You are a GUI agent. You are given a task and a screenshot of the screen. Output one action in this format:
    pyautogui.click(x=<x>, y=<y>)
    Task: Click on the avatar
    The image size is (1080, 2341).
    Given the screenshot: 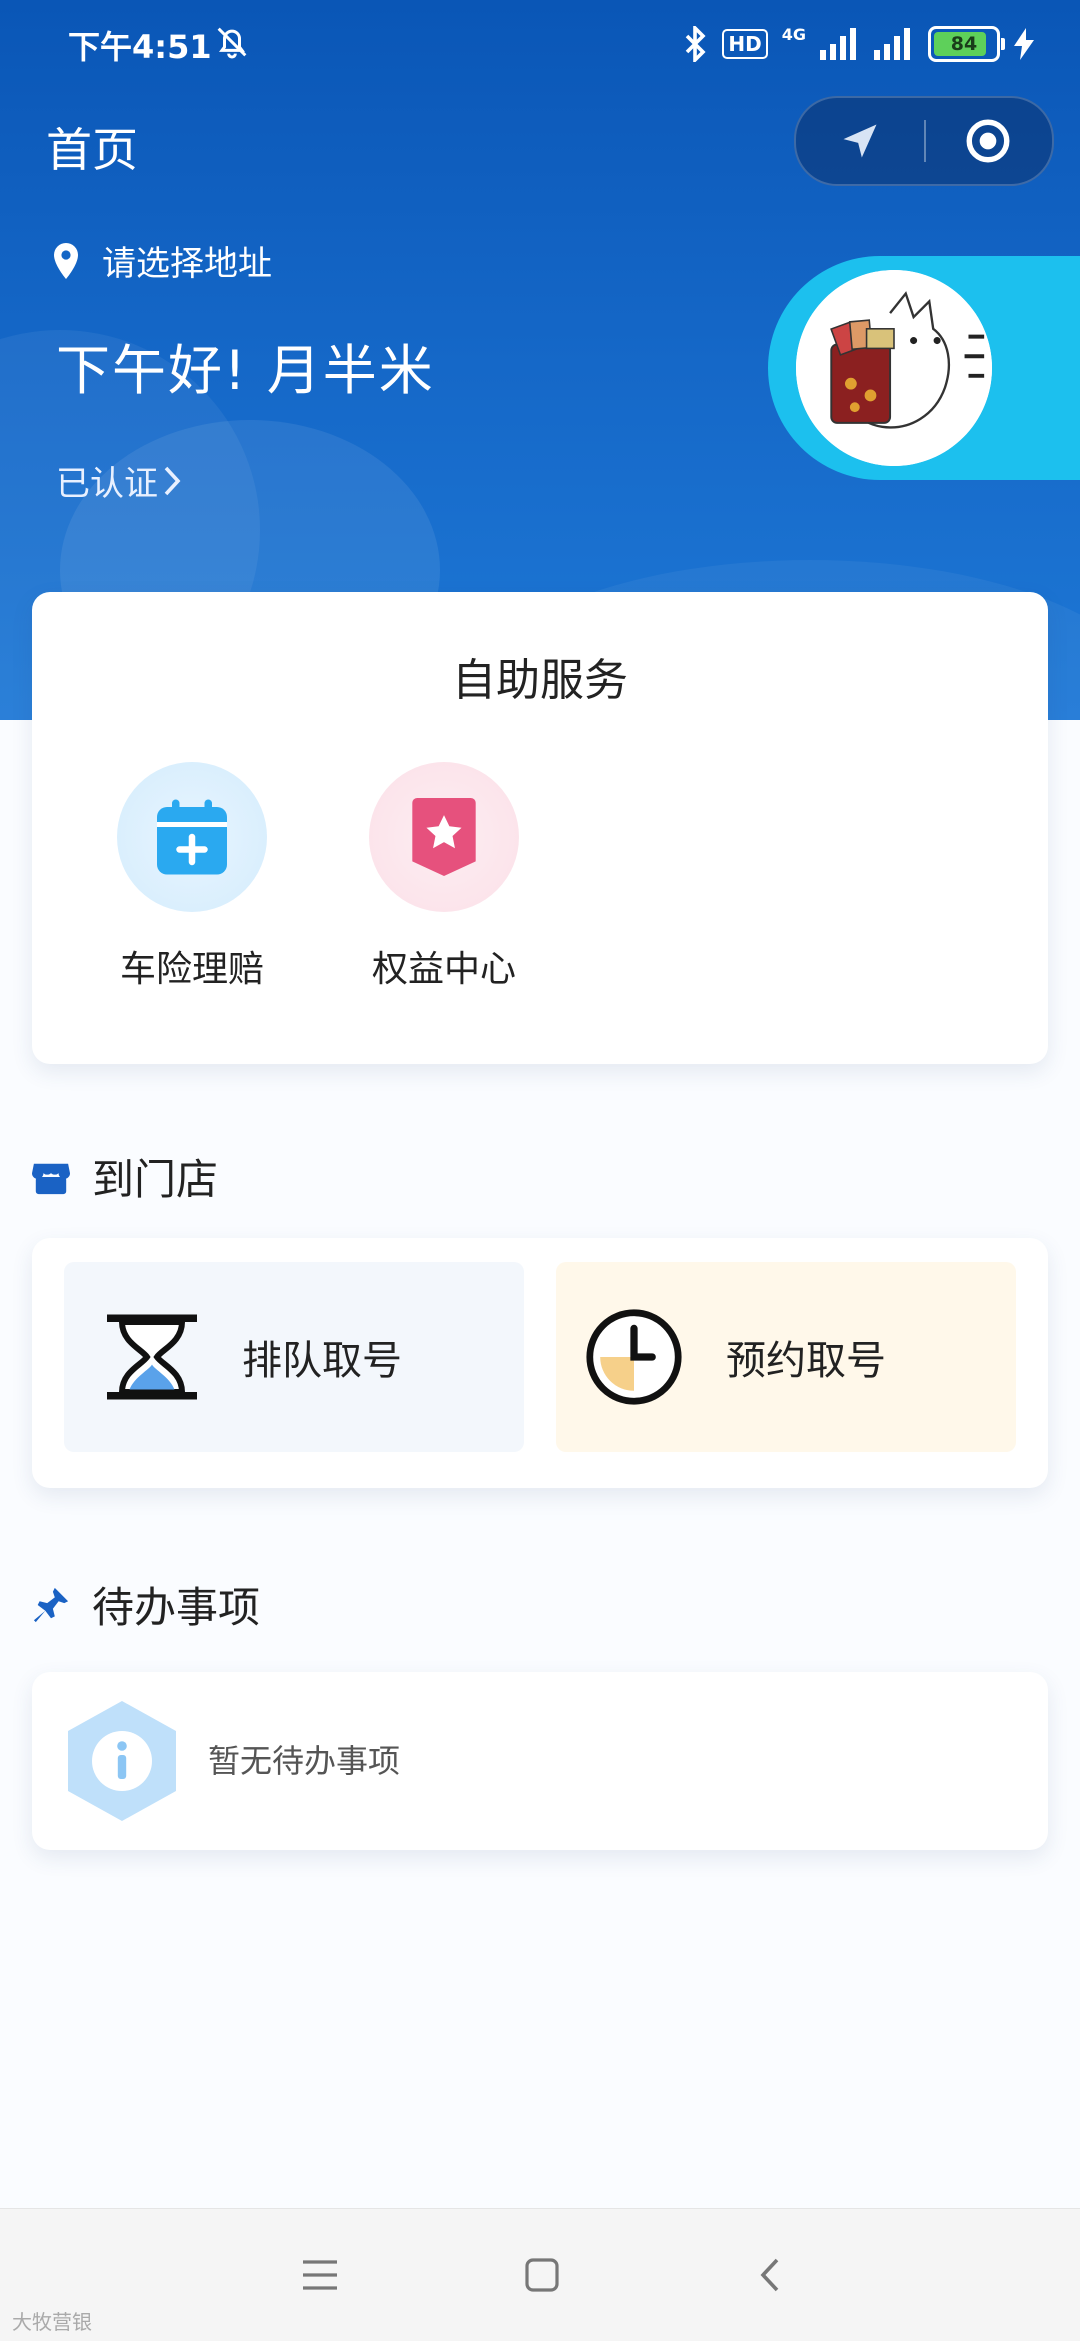 What is the action you would take?
    pyautogui.click(x=894, y=368)
    